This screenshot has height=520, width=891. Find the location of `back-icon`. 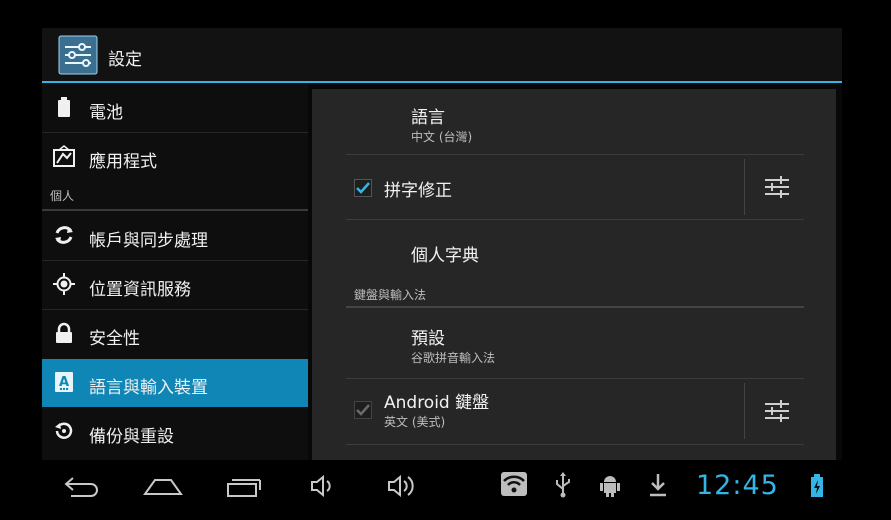

back-icon is located at coordinates (82, 486).